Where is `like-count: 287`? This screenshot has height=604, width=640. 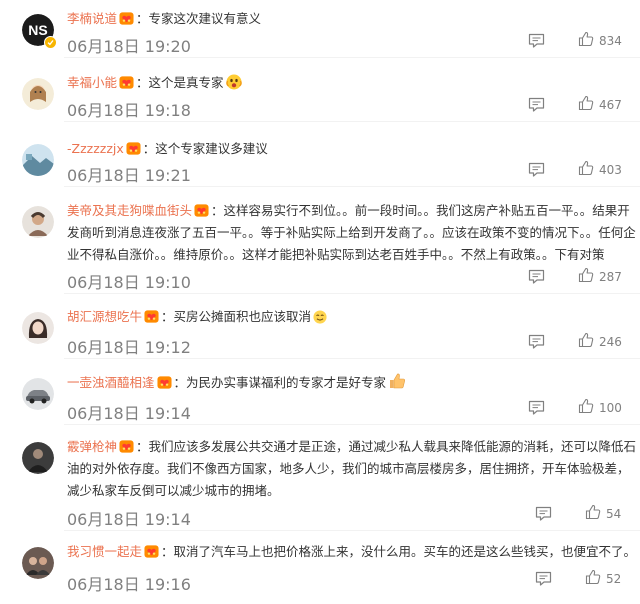
like-count: 287 is located at coordinates (610, 277).